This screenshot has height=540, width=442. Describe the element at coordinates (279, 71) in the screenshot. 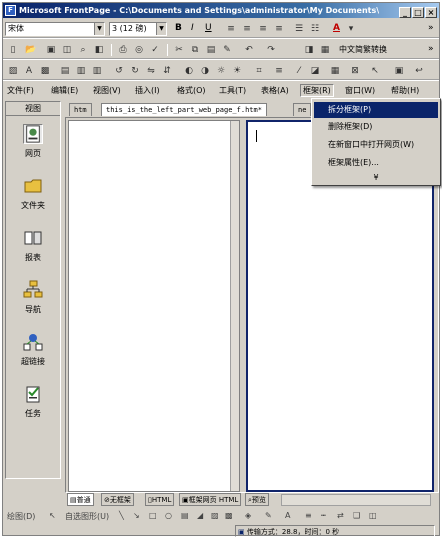

I see `line-style-icon: ≡` at that location.